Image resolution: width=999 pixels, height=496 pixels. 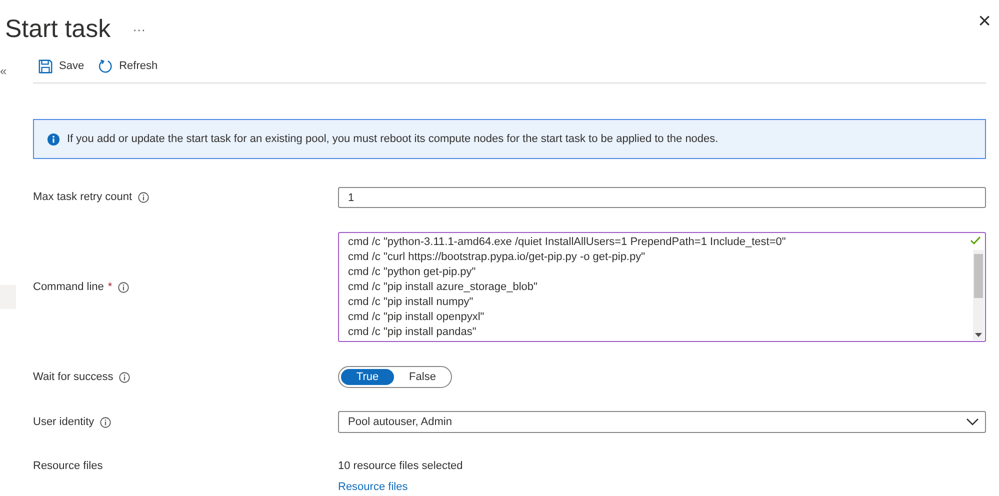 What do you see at coordinates (984, 21) in the screenshot?
I see `close-button: ×` at bounding box center [984, 21].